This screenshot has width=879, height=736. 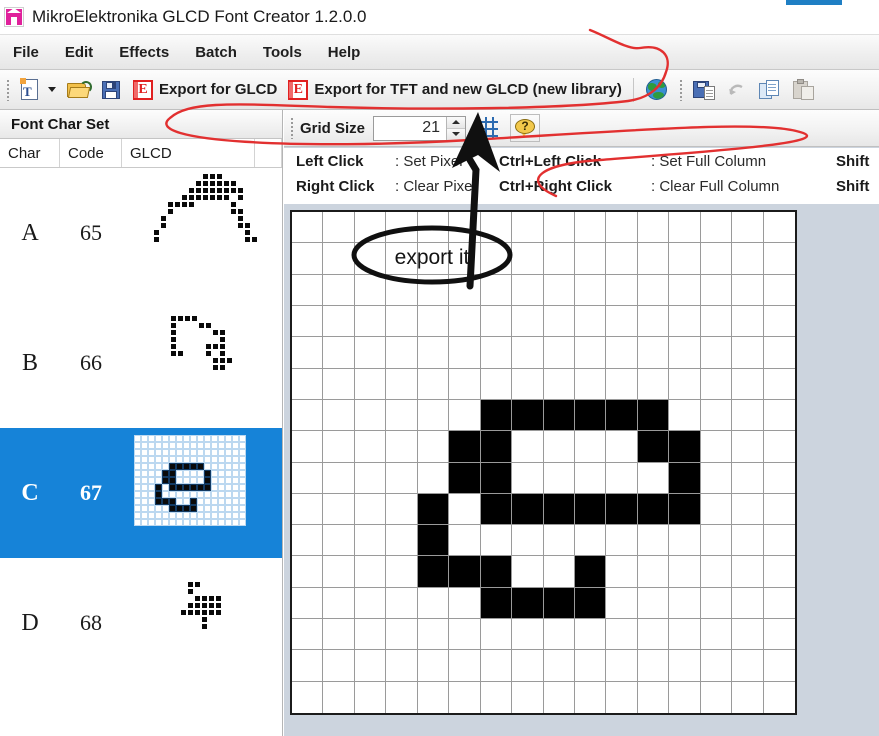 I want to click on paste-button, so click(x=804, y=90).